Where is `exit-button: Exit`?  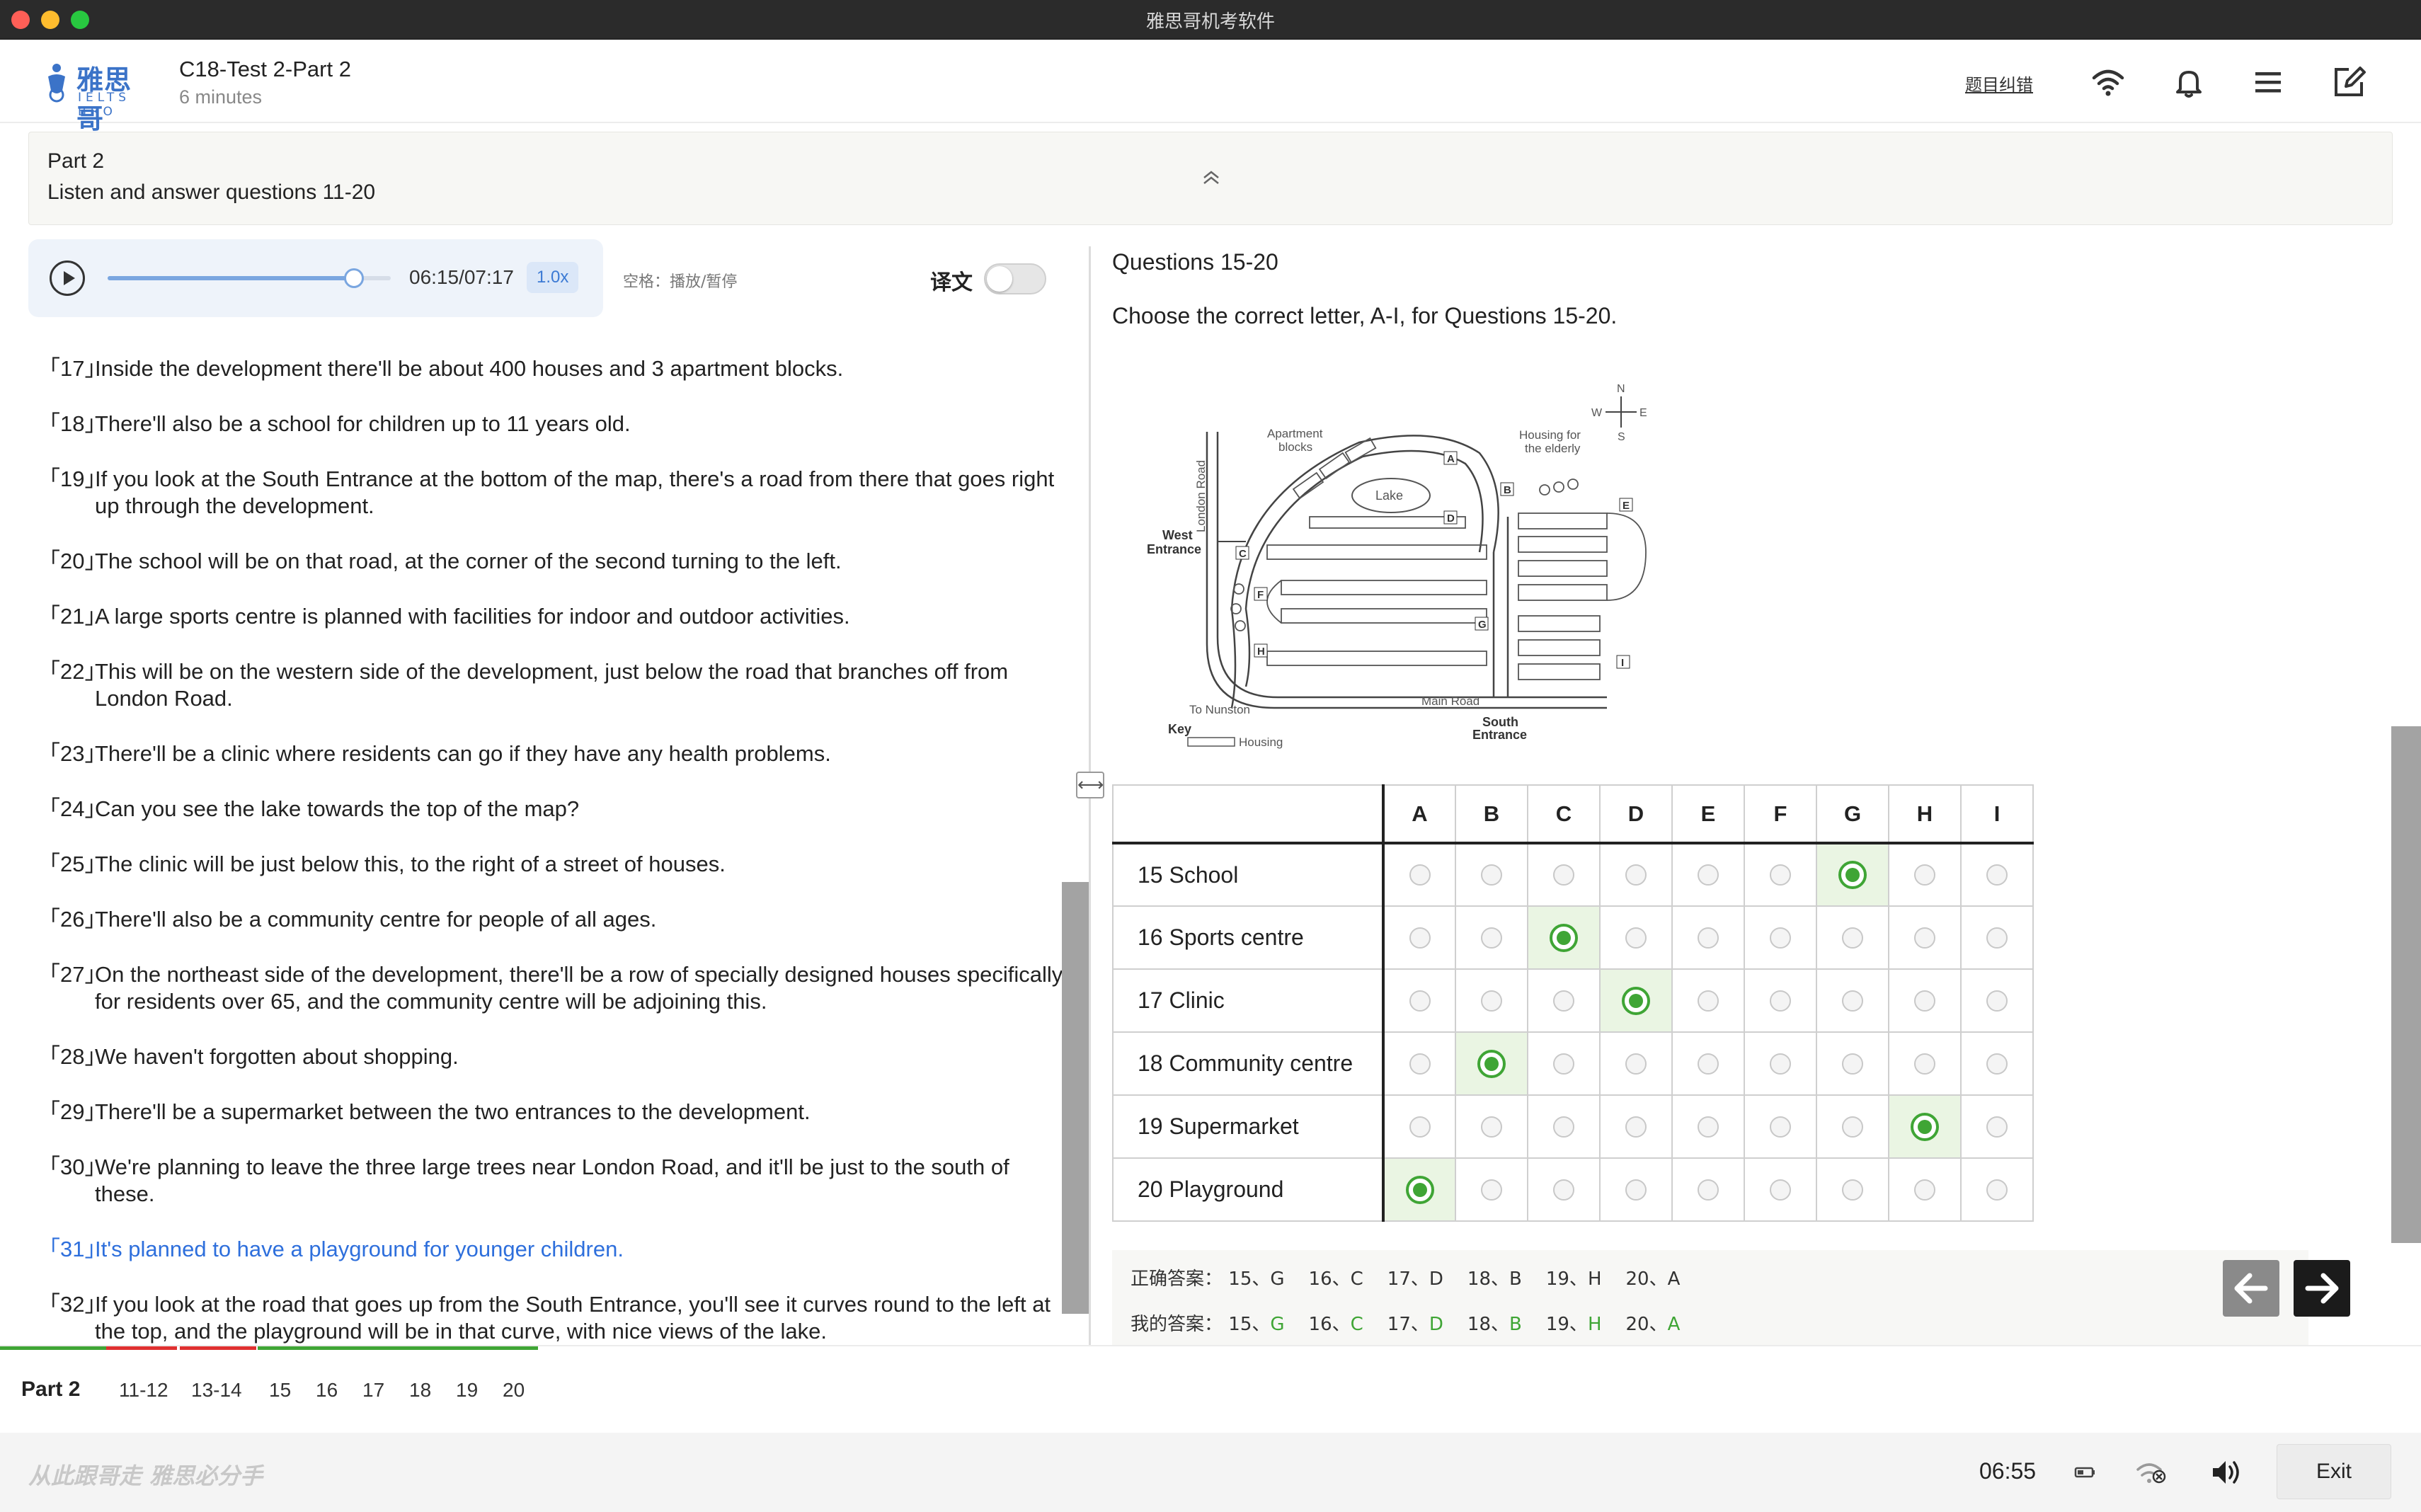 exit-button: Exit is located at coordinates (2334, 1471).